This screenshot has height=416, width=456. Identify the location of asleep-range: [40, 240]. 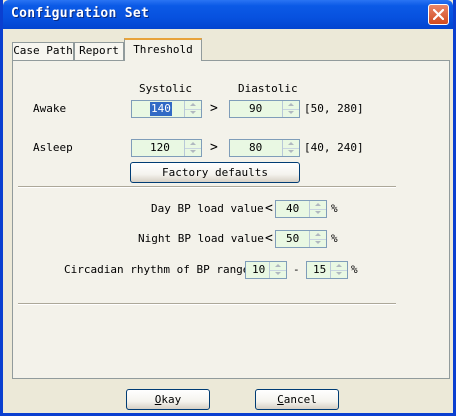
(334, 147).